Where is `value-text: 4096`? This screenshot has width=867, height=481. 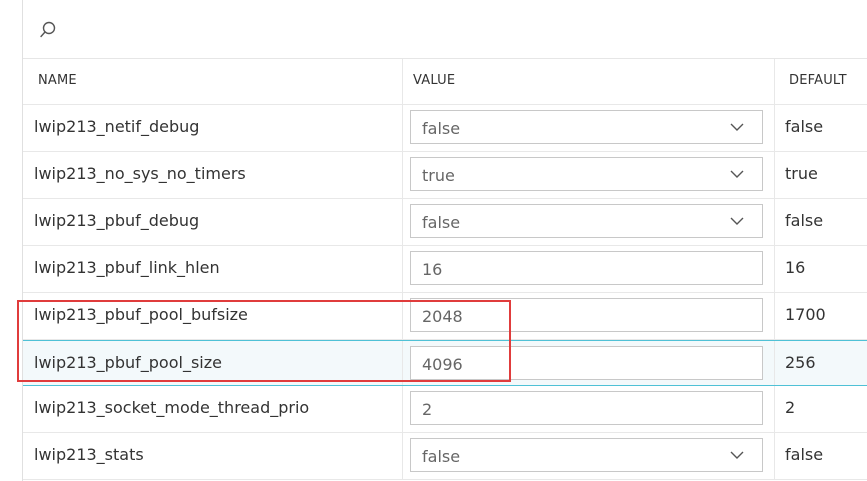
value-text: 4096 is located at coordinates (442, 364).